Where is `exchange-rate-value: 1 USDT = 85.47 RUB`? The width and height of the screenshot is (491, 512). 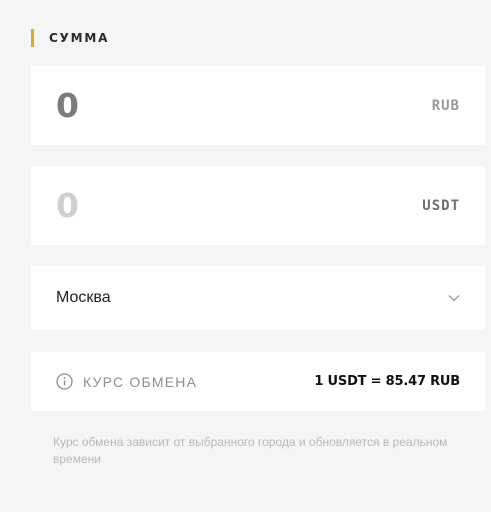
exchange-rate-value: 1 USDT = 85.47 RUB is located at coordinates (387, 381).